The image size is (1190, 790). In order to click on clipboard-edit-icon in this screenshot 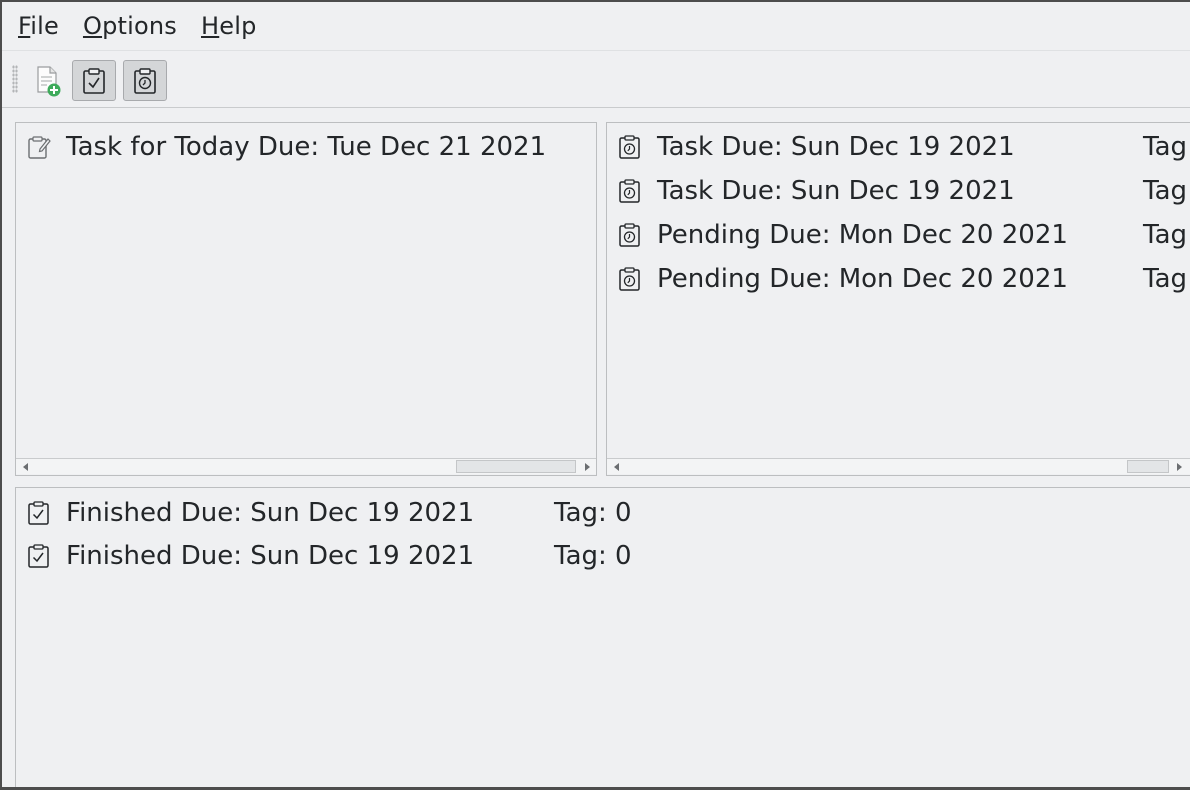, I will do `click(39, 147)`.